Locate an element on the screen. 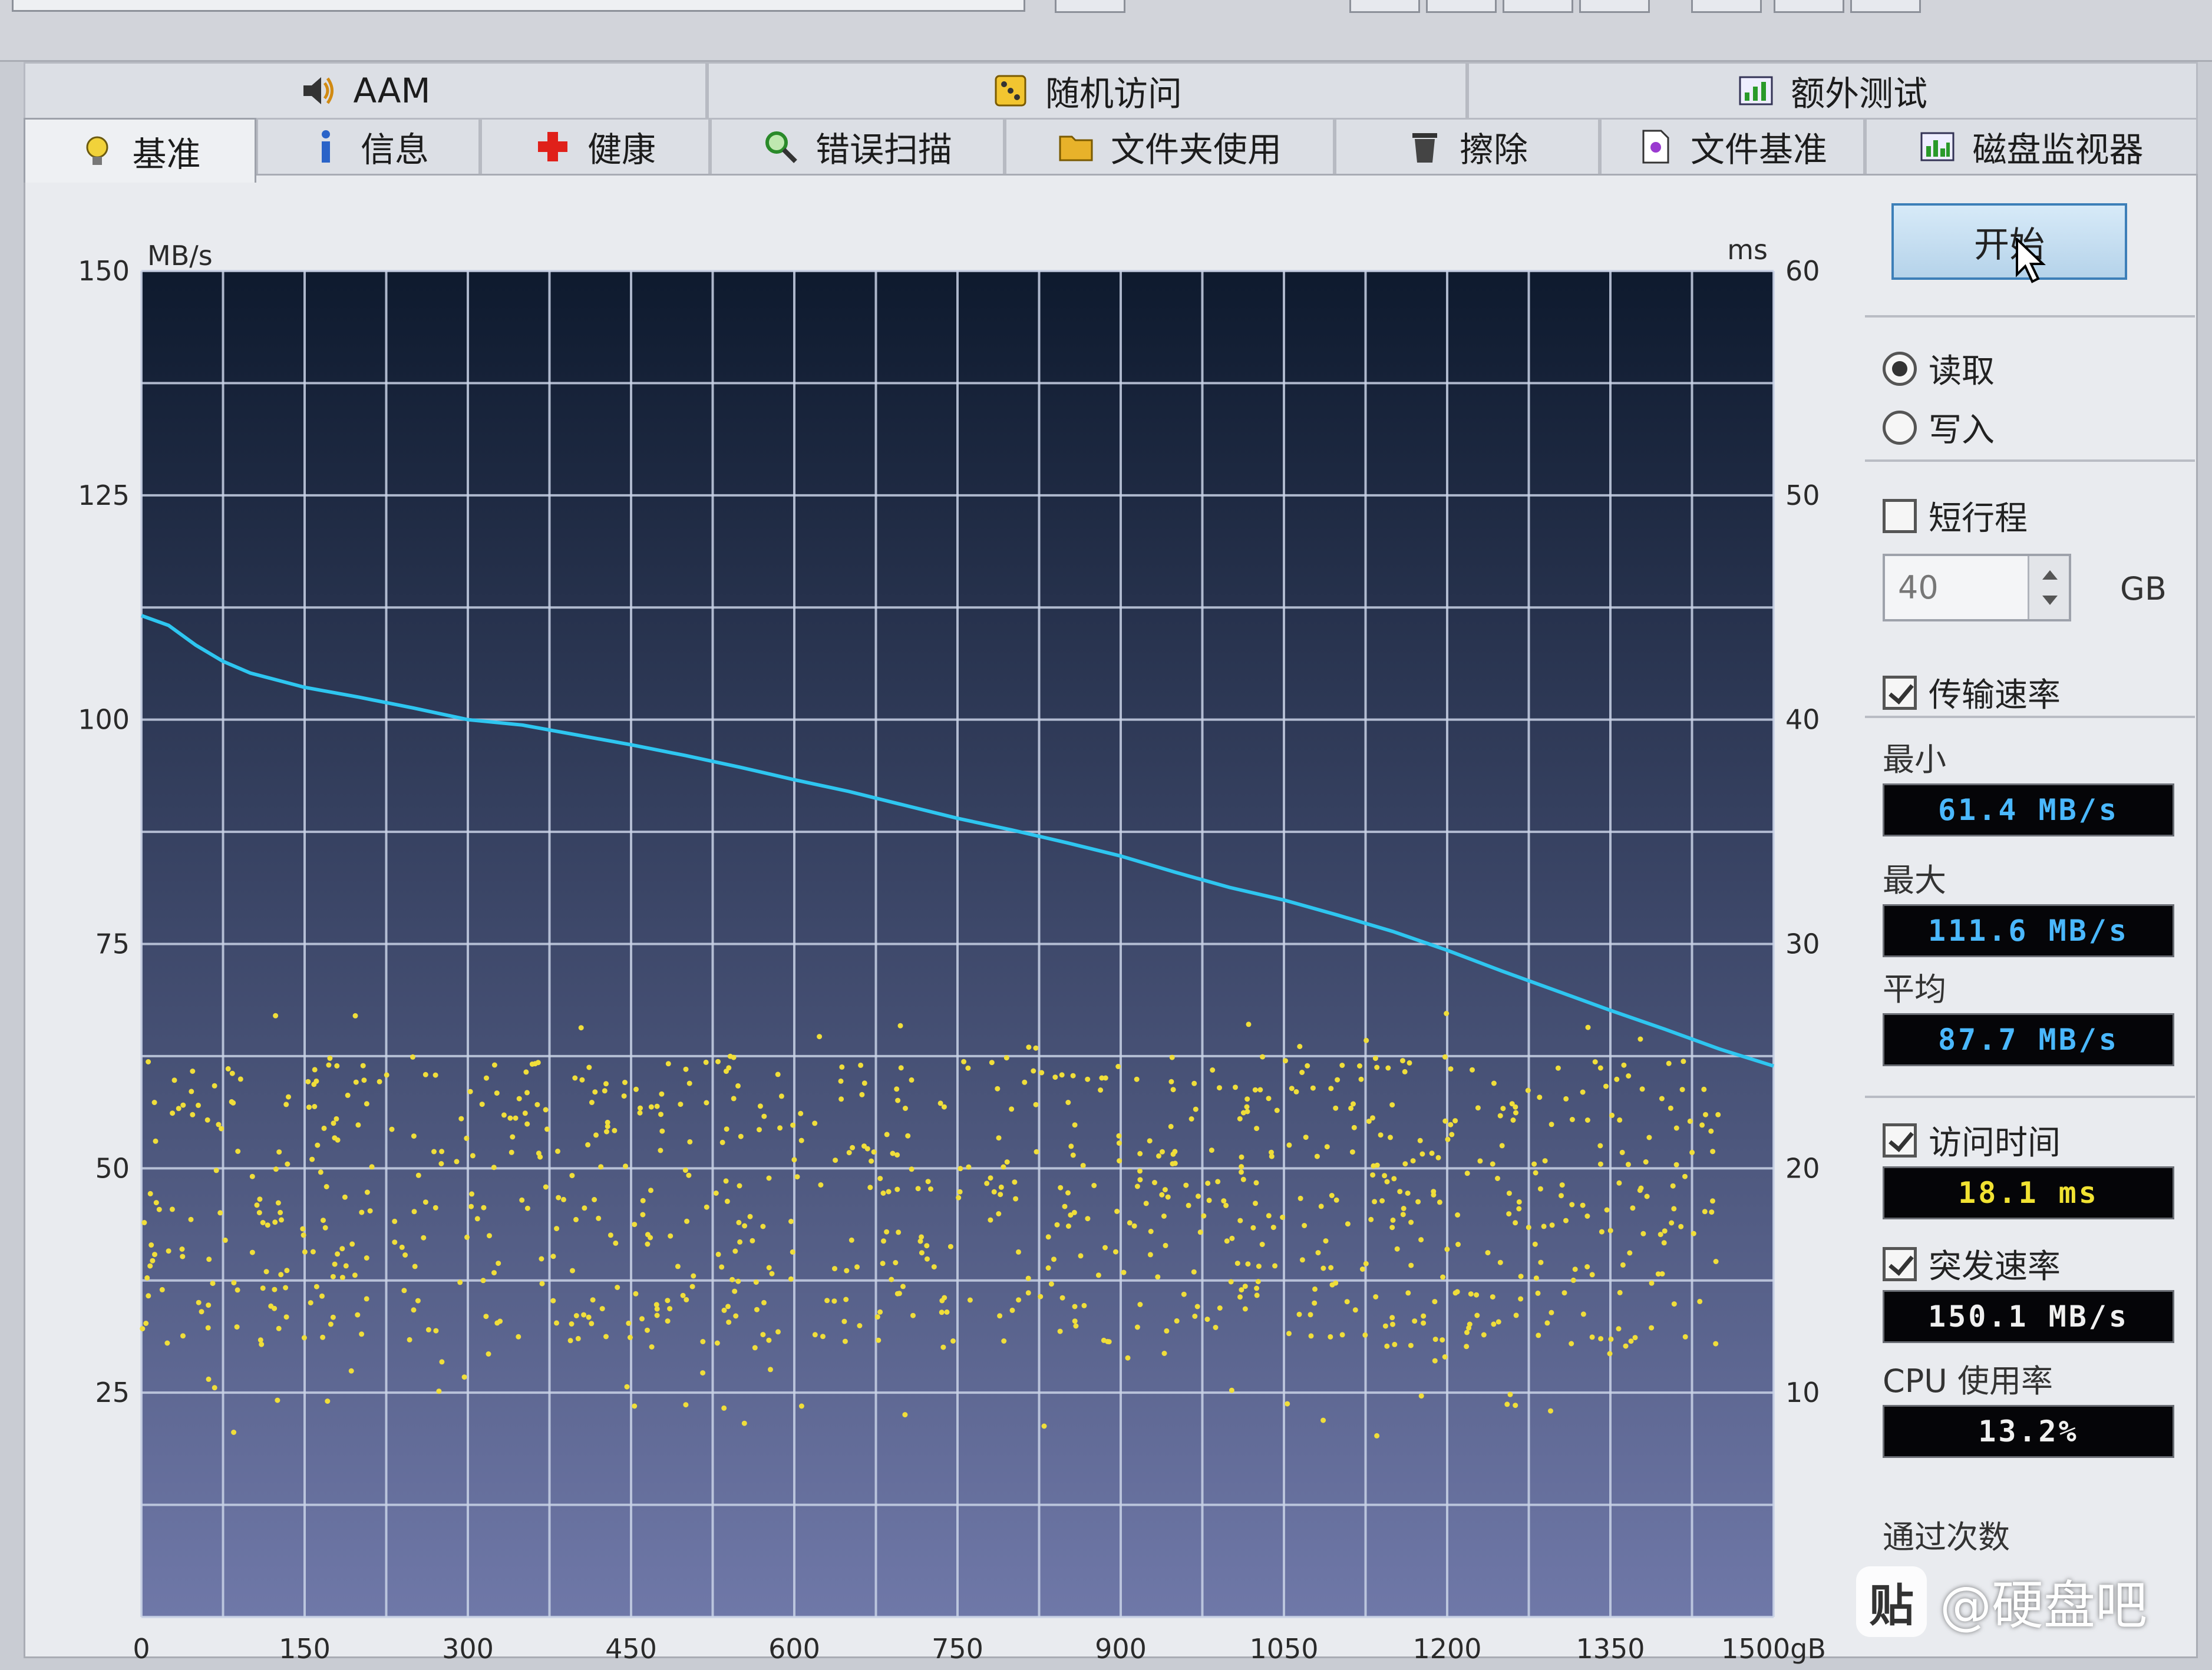 The width and height of the screenshot is (2212, 1670). start-button: 开始 is located at coordinates (2009, 243).